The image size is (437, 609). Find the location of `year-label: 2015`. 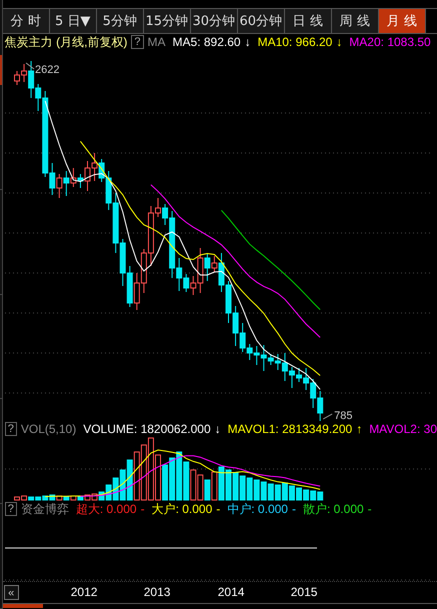

year-label: 2015 is located at coordinates (304, 592).